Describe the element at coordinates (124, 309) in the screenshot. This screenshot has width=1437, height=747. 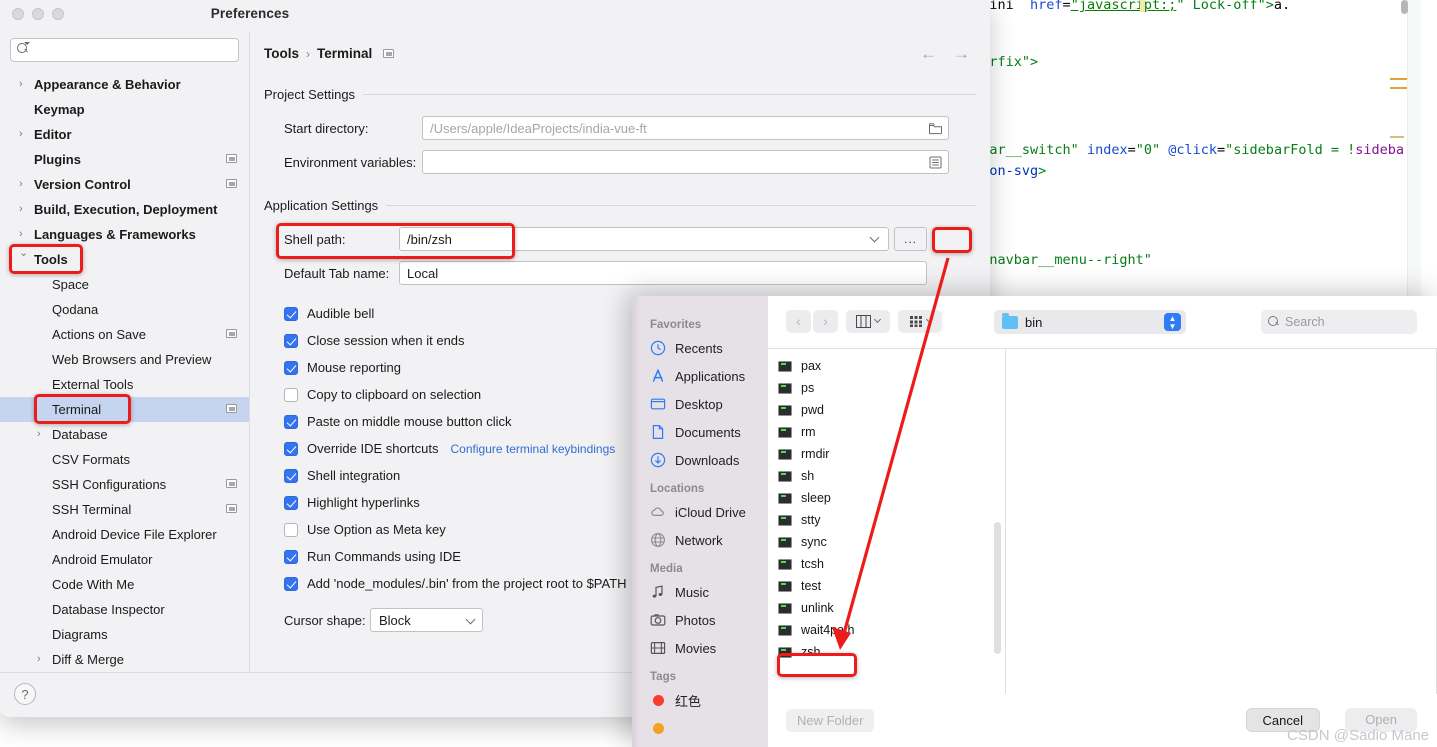
I see `sidebar-item-qodana: Qodana` at that location.